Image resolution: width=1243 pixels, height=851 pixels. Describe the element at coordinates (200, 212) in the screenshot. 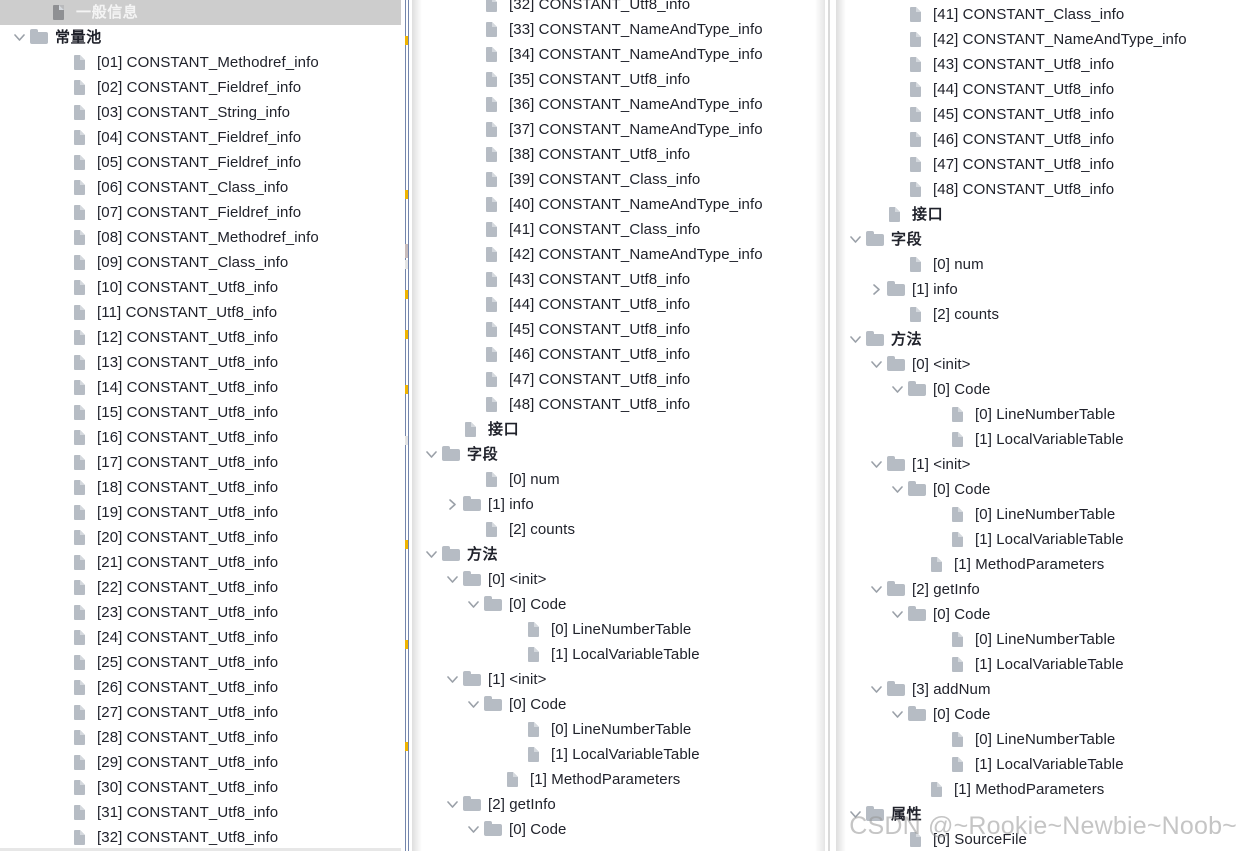

I see `tree-row-file: [07] CONSTANT_Fieldref_info` at that location.